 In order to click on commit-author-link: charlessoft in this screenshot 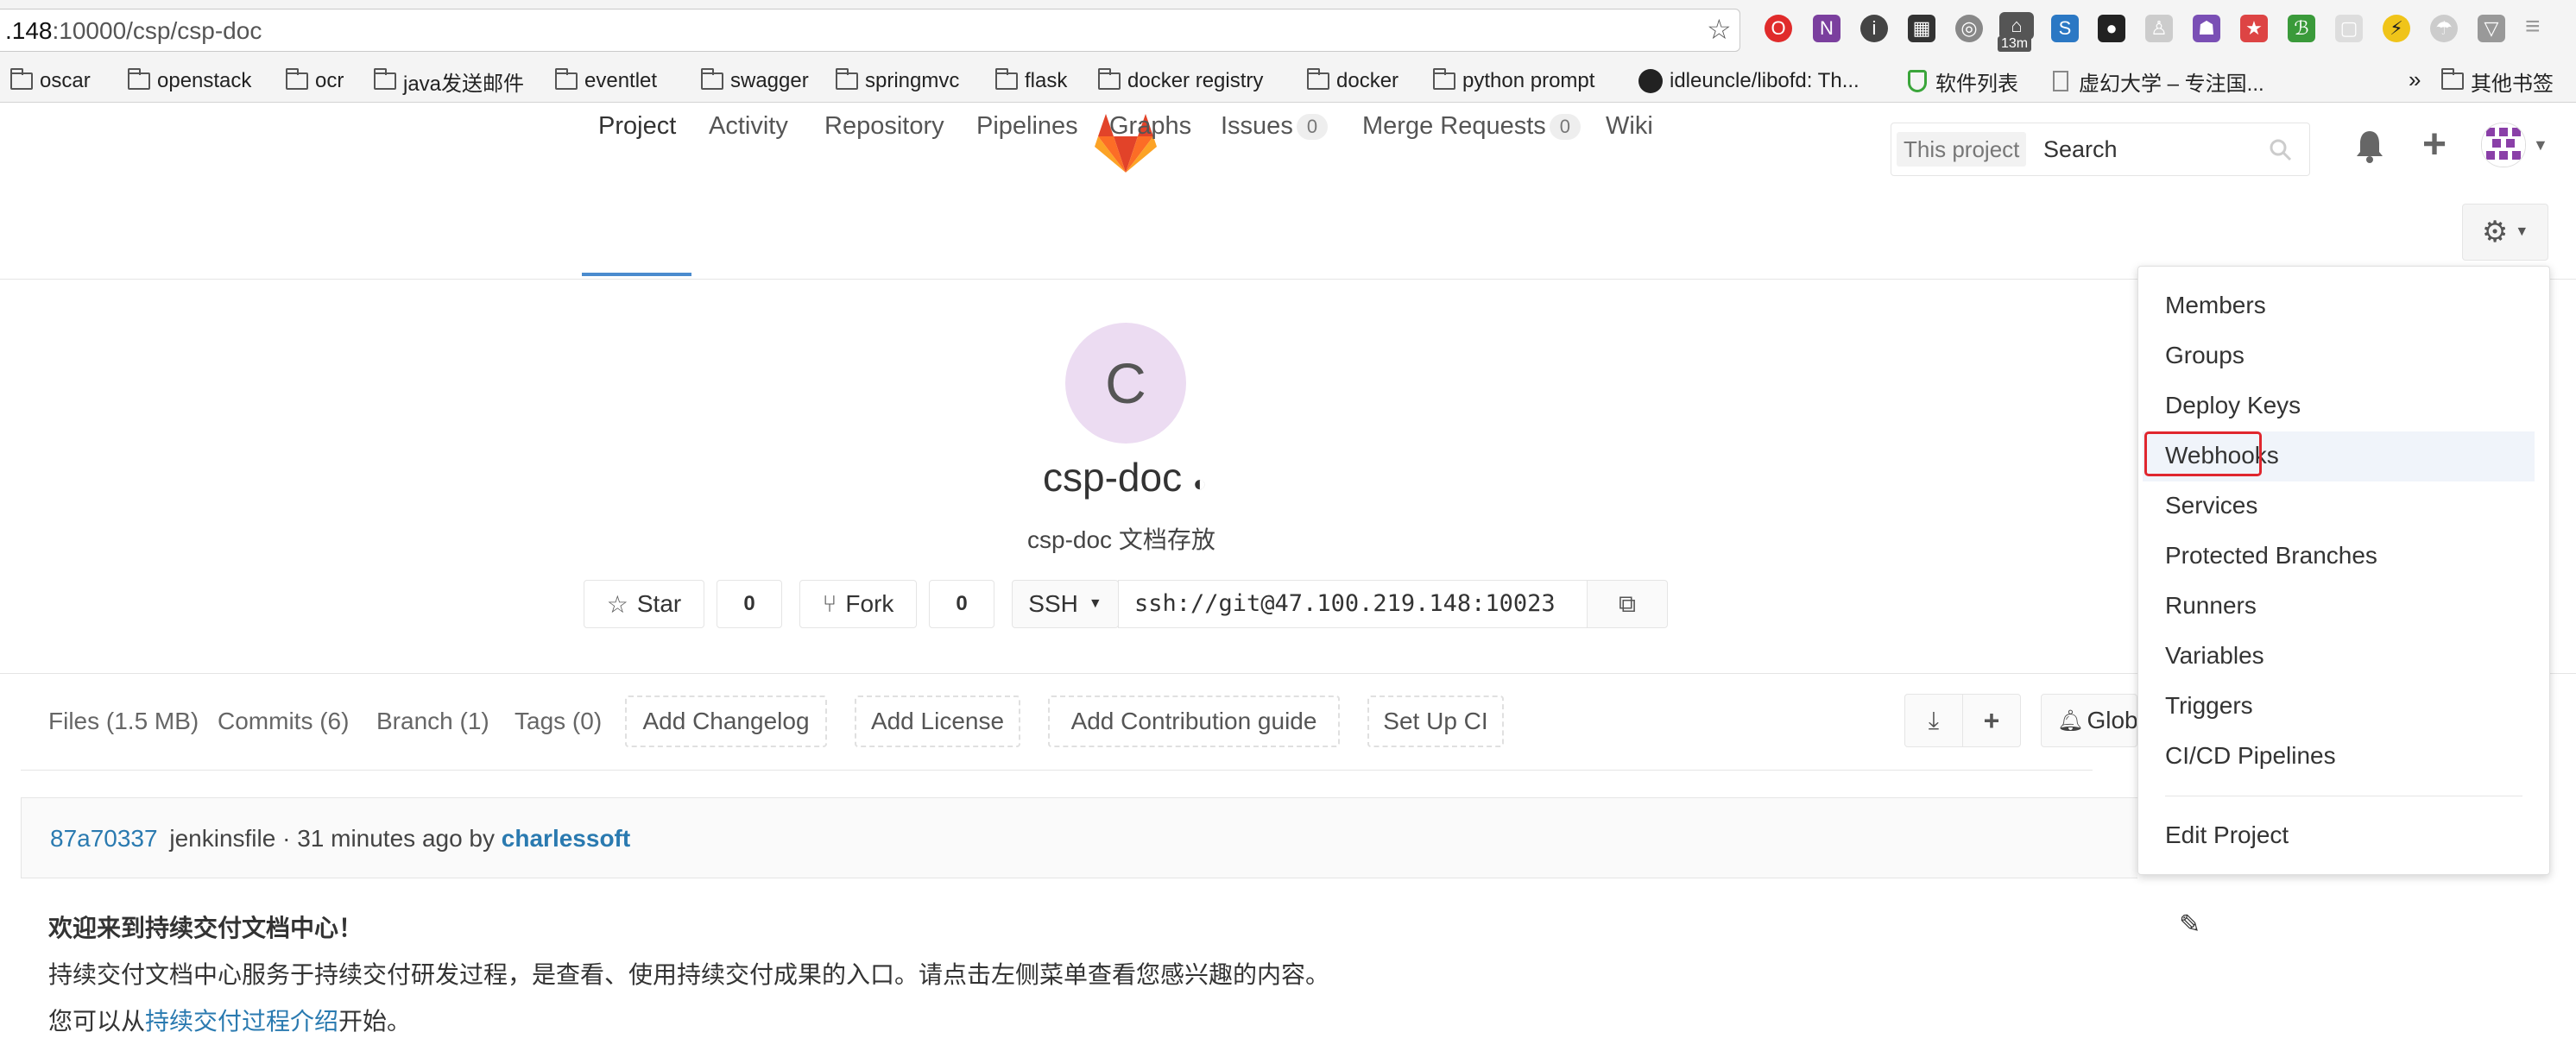, I will do `click(566, 839)`.